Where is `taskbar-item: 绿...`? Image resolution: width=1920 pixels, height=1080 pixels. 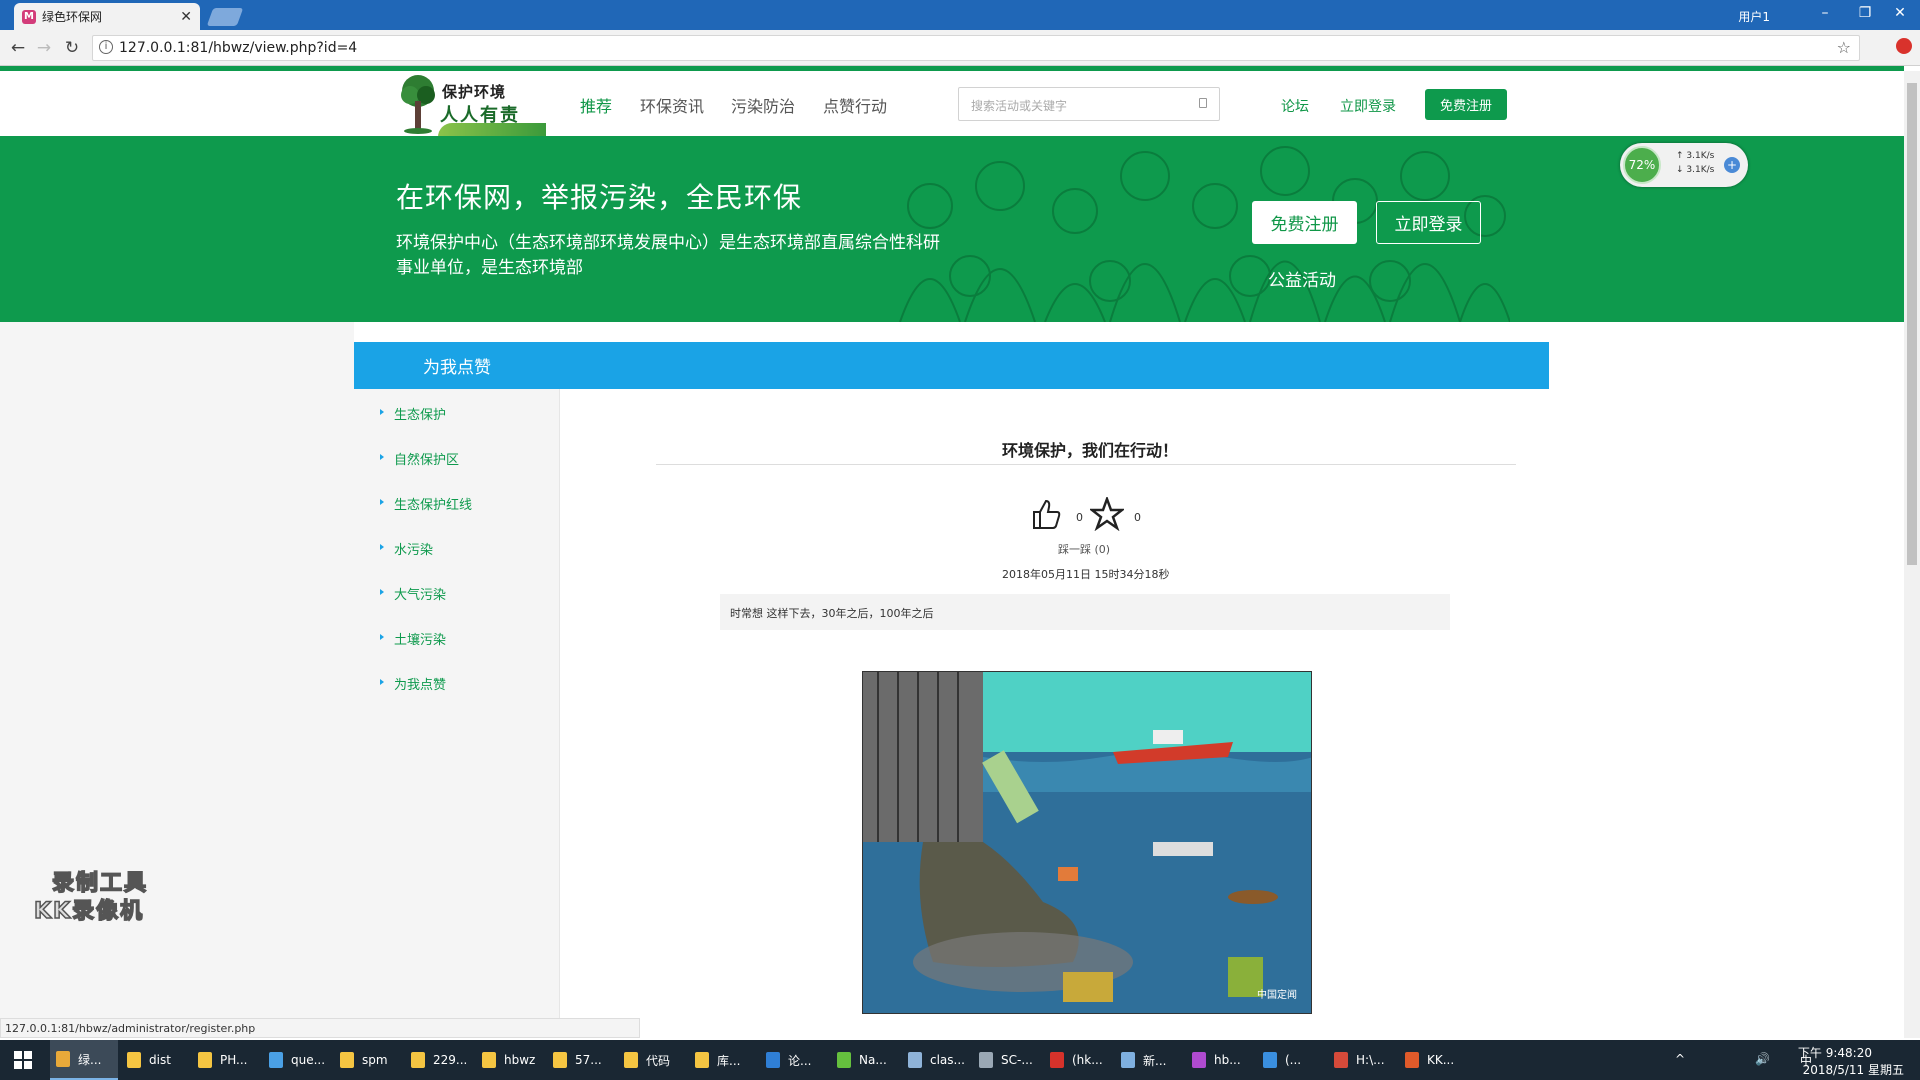 taskbar-item: 绿... is located at coordinates (84, 1060).